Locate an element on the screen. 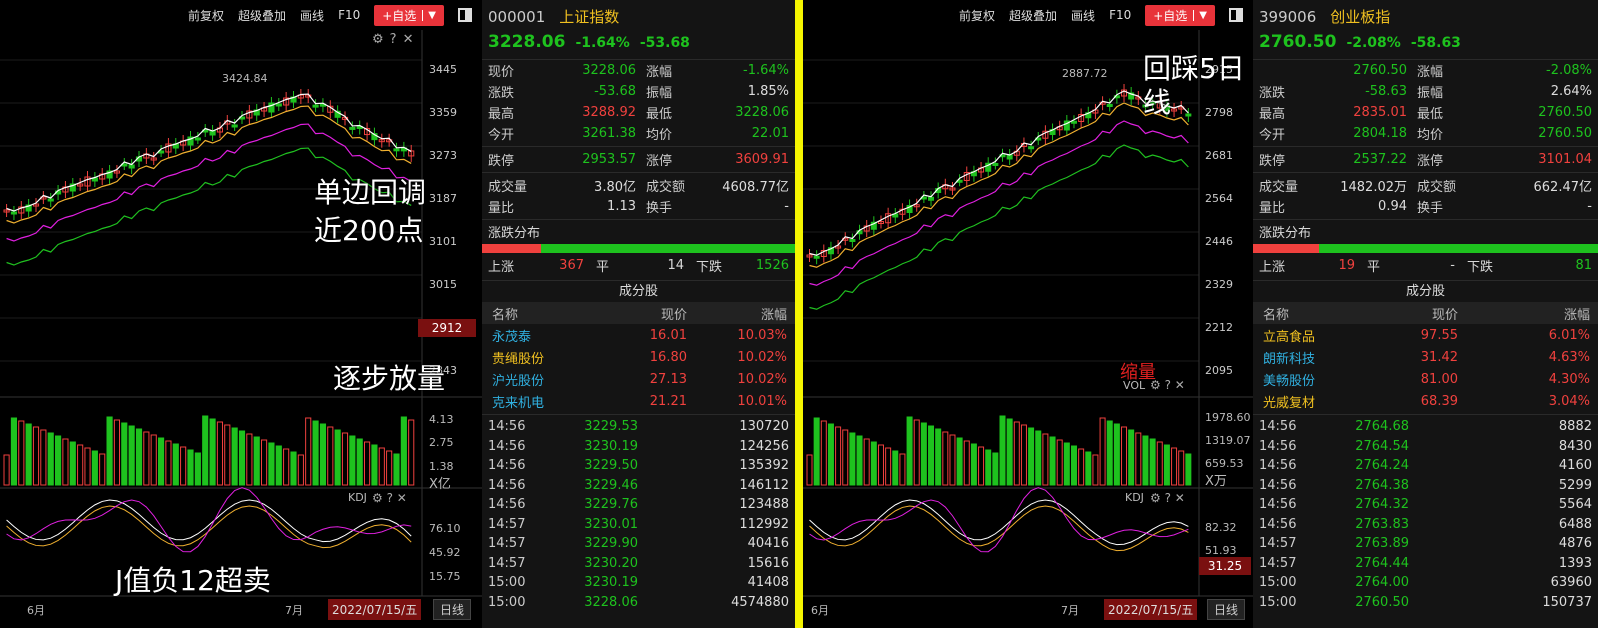  price-scale-label: 2564 is located at coordinates (1219, 198).